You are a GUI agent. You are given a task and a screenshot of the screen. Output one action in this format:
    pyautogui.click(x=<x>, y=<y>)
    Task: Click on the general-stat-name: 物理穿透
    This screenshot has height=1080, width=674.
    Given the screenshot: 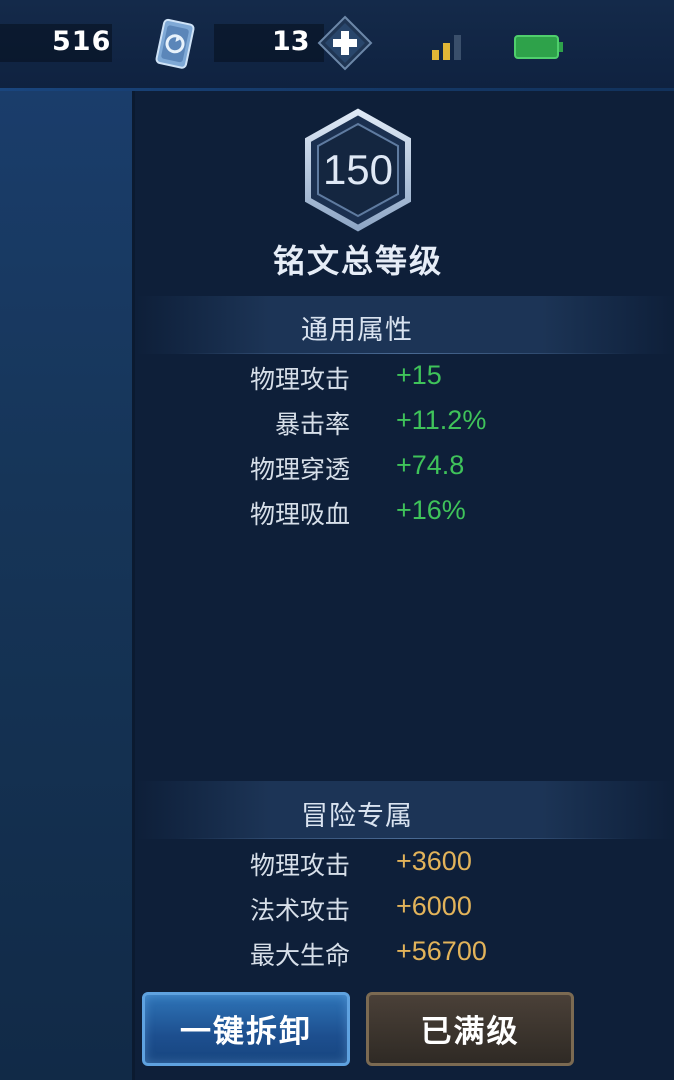 What is the action you would take?
    pyautogui.click(x=299, y=469)
    